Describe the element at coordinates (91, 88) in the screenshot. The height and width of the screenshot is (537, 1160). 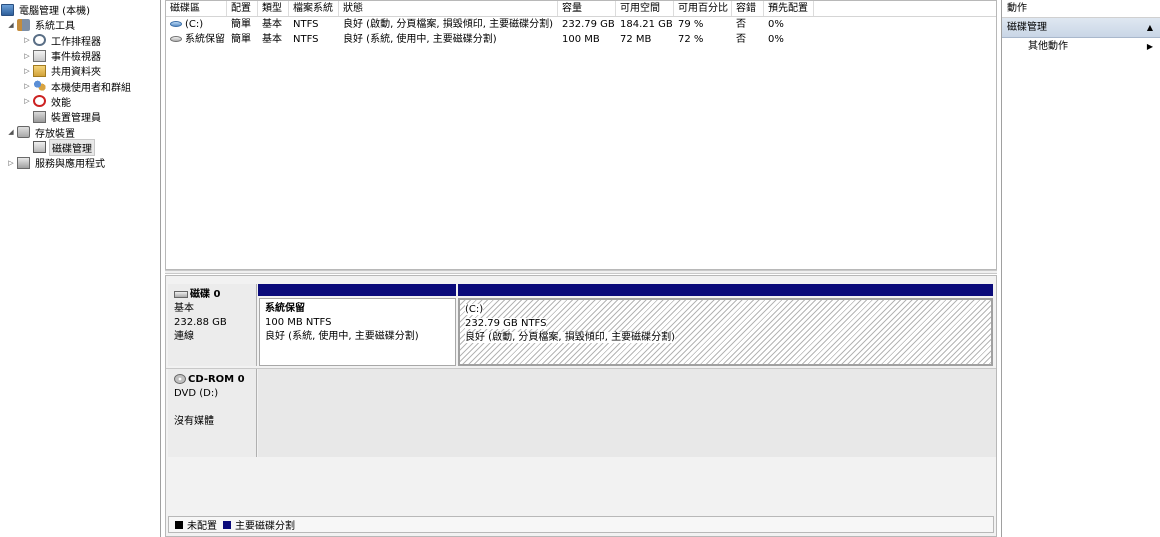
I see `tree-label: 本機使用者和群組` at that location.